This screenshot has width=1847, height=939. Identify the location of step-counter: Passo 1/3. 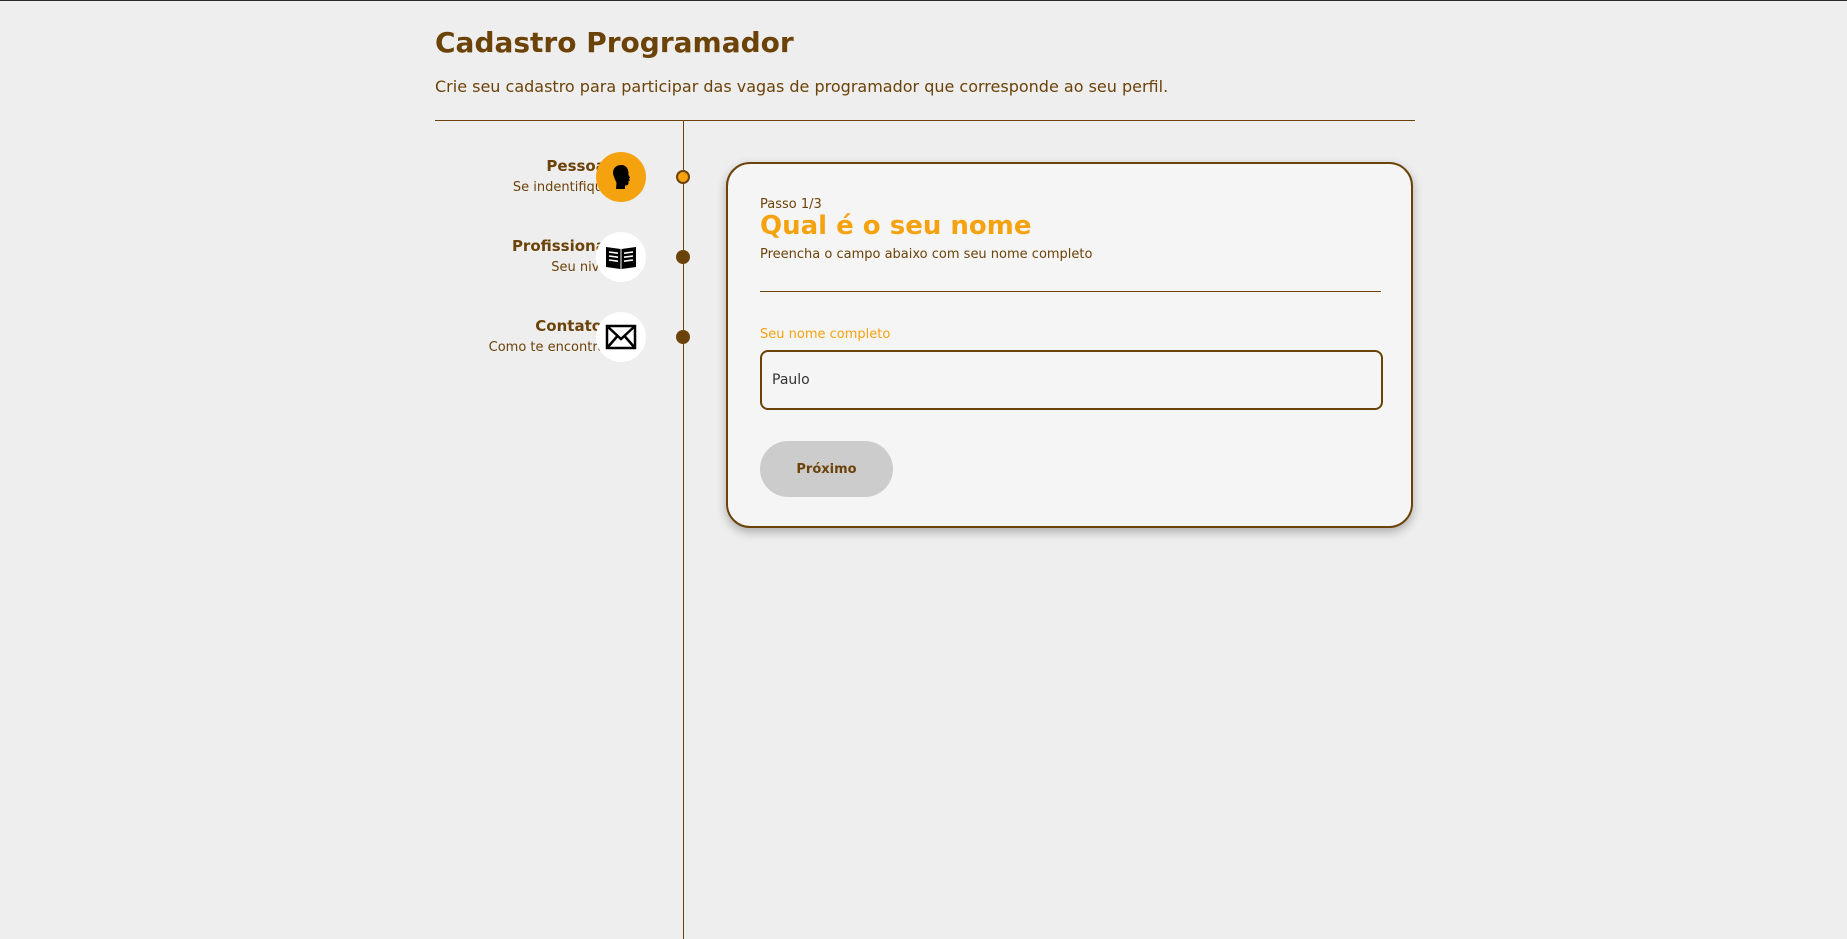
(791, 204).